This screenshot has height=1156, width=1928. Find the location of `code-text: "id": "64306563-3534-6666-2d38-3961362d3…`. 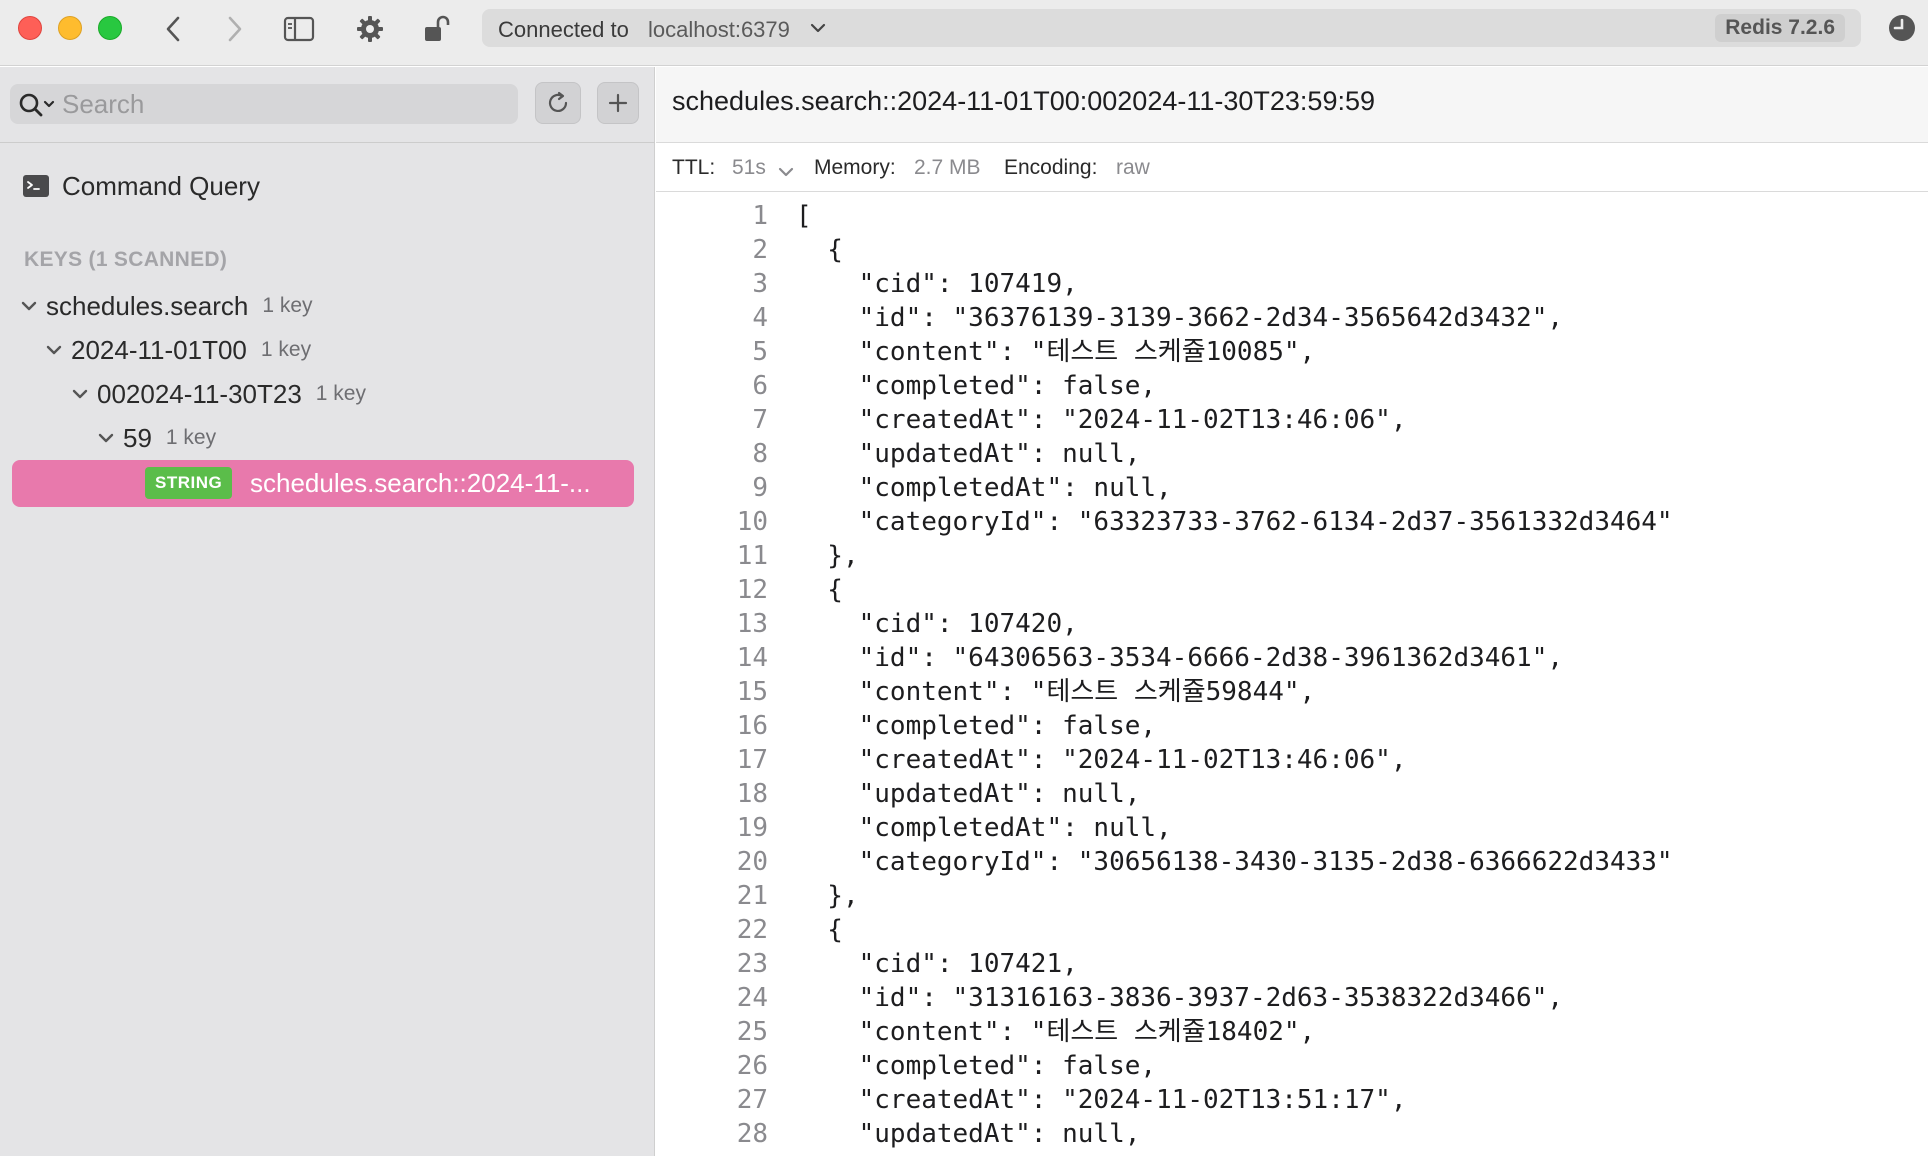

code-text: "id": "64306563-3534-6666-2d38-3961362d3… is located at coordinates (1179, 658).